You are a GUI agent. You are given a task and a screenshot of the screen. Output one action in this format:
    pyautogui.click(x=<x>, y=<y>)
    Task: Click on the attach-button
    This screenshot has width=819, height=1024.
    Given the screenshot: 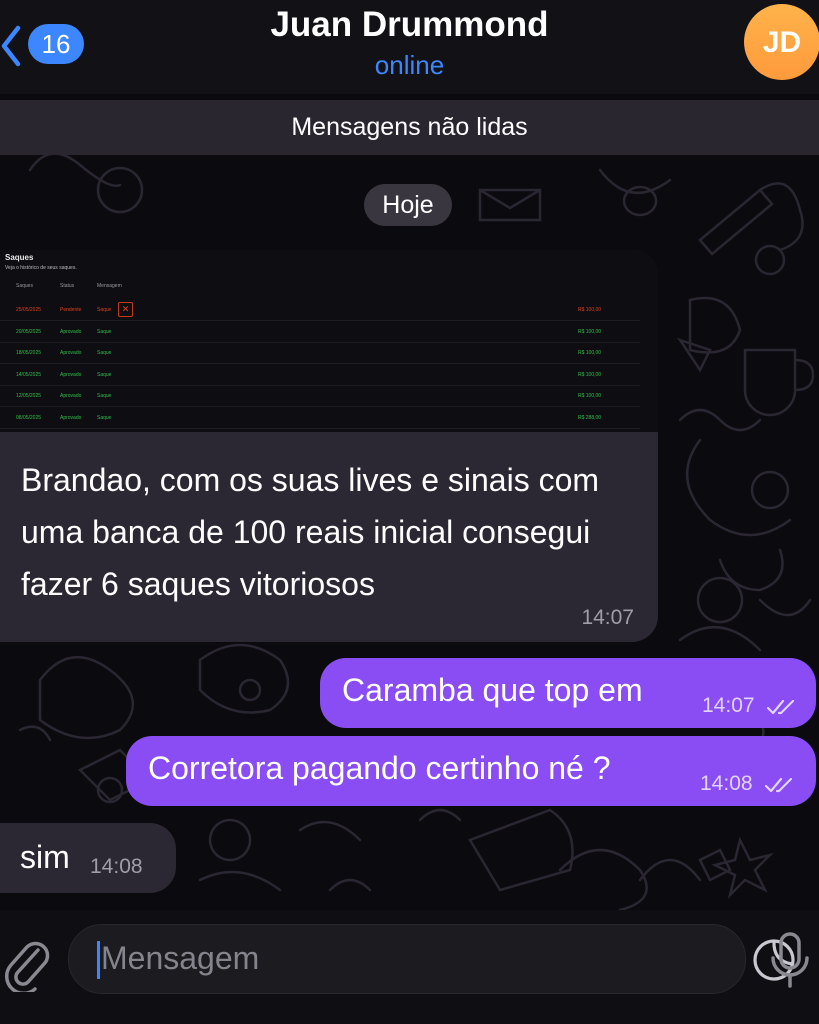 What is the action you would take?
    pyautogui.click(x=27, y=963)
    